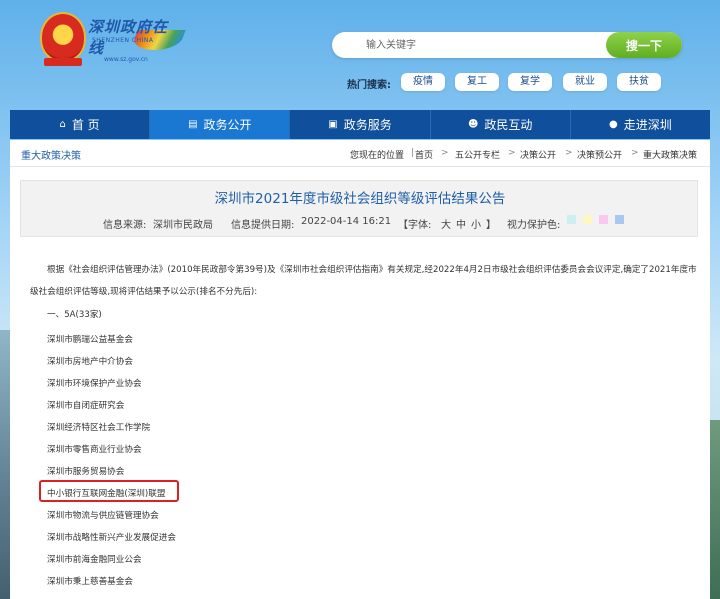 Image resolution: width=720 pixels, height=599 pixels. Describe the element at coordinates (99, 428) in the screenshot. I see `org-list-item: 深圳经济特区社会工作学院` at that location.